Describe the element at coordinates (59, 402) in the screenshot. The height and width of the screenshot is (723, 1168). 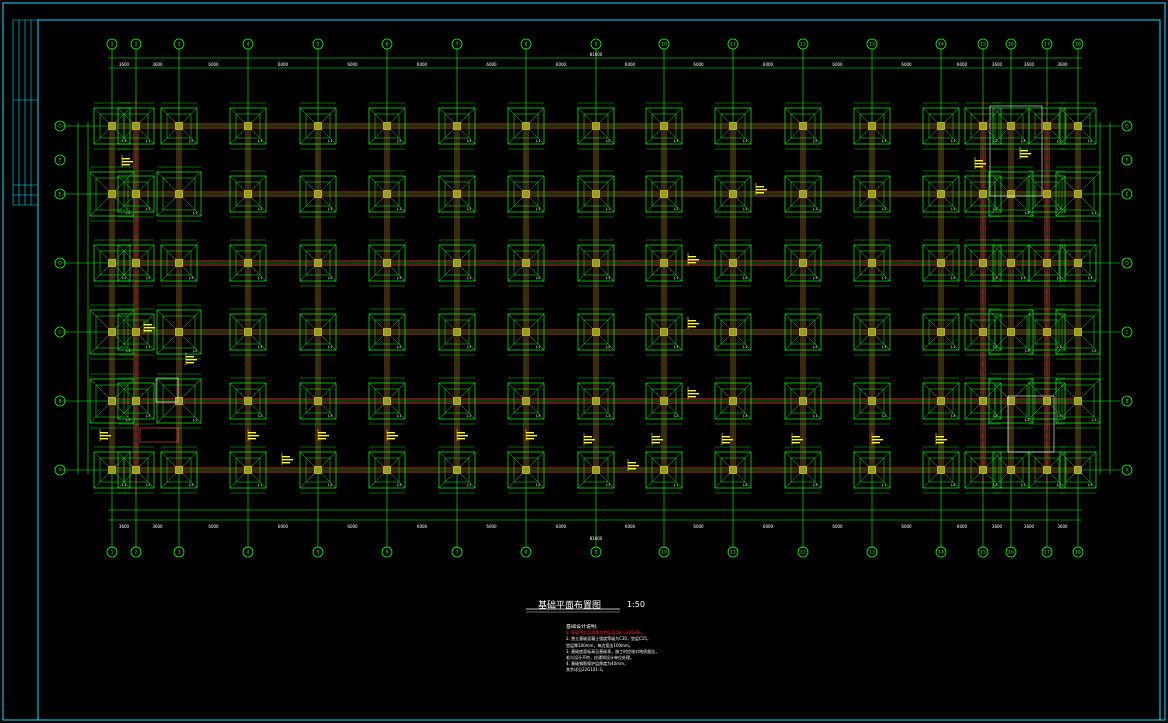
I see `axis-bubble-label: B` at that location.